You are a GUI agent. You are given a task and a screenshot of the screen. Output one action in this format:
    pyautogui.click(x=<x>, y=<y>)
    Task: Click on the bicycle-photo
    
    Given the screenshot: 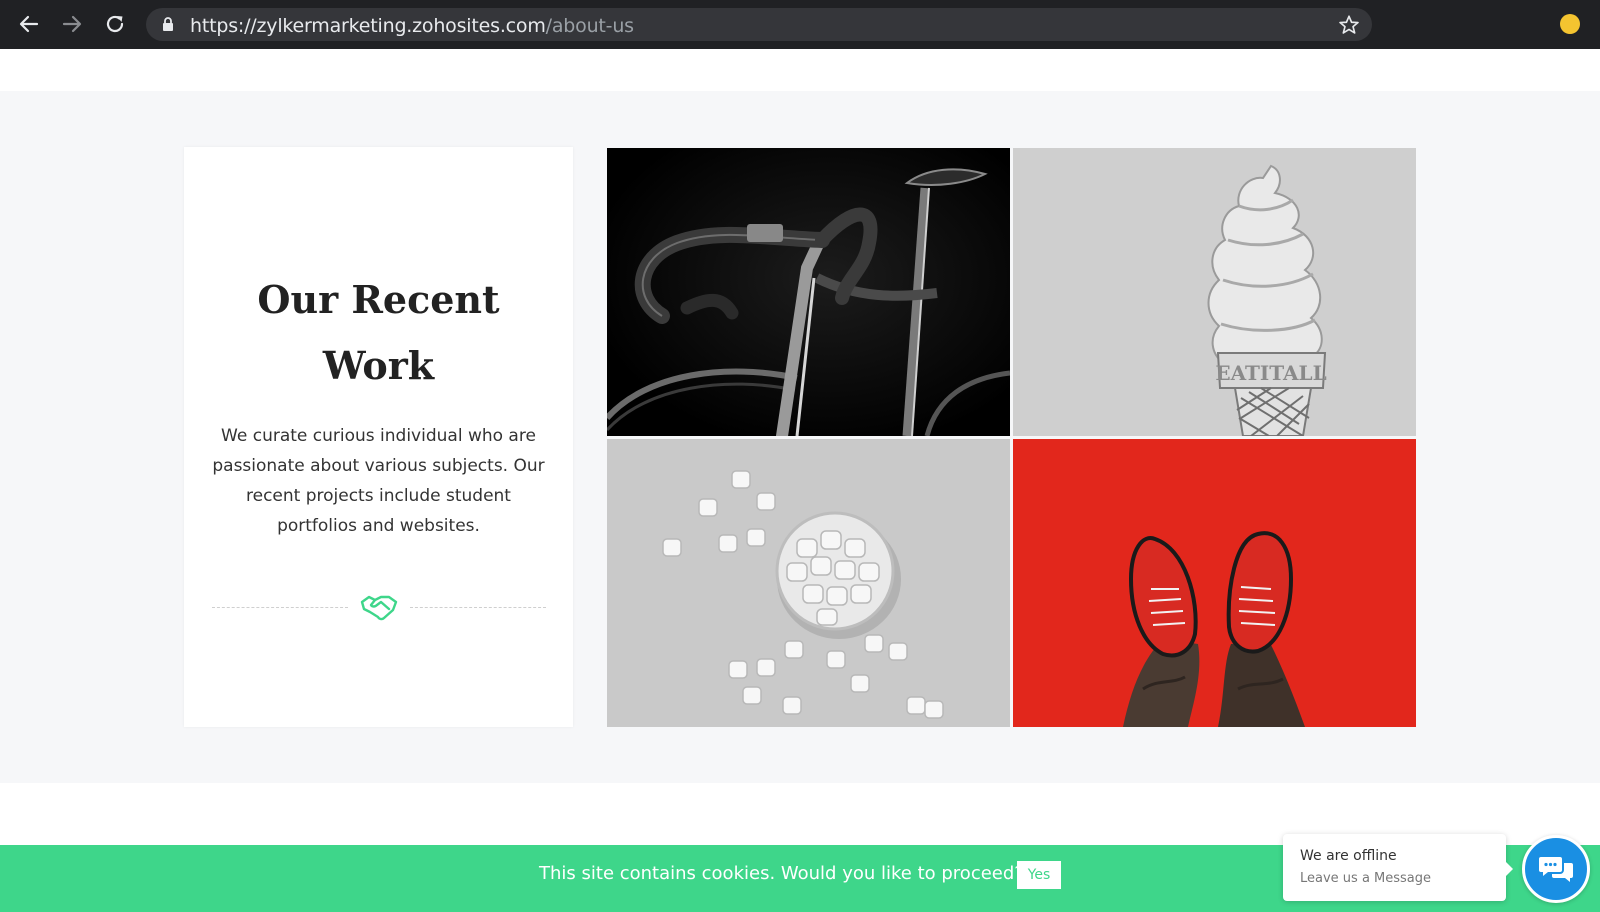 What is the action you would take?
    pyautogui.click(x=808, y=292)
    